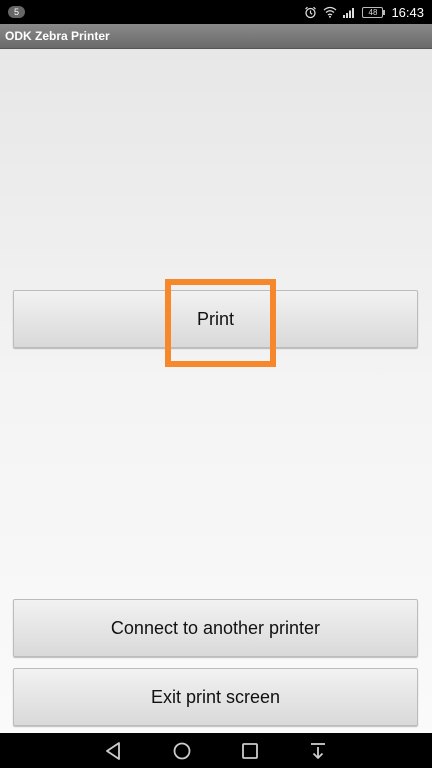 Image resolution: width=432 pixels, height=768 pixels. I want to click on back-icon, so click(114, 751).